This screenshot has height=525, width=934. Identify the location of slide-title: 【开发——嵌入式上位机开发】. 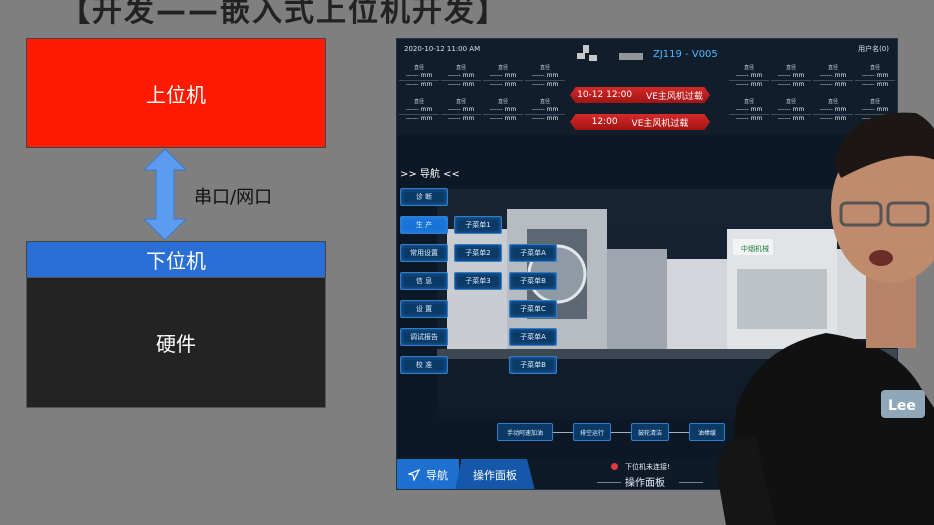
(284, 14).